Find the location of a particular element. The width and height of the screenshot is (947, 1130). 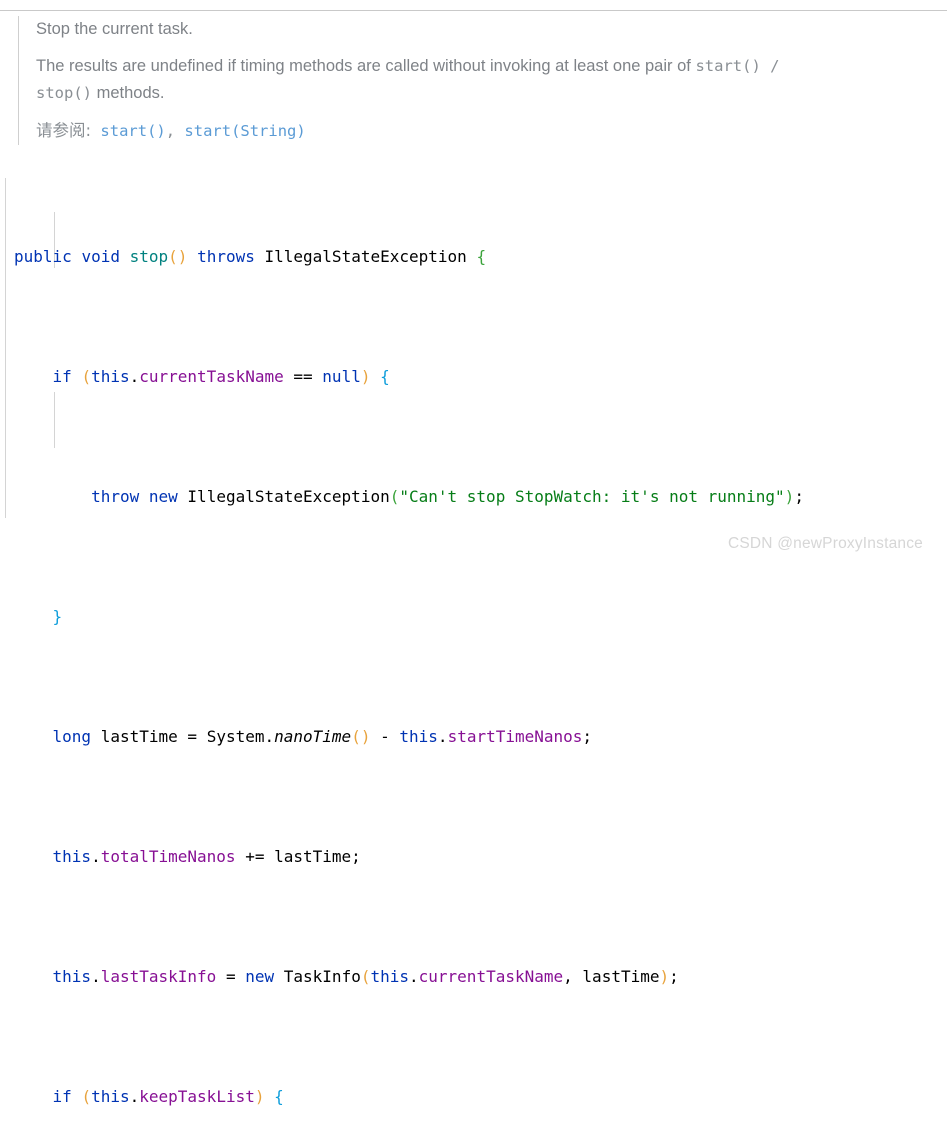

token-keyword-this-2: this is located at coordinates (418, 736).